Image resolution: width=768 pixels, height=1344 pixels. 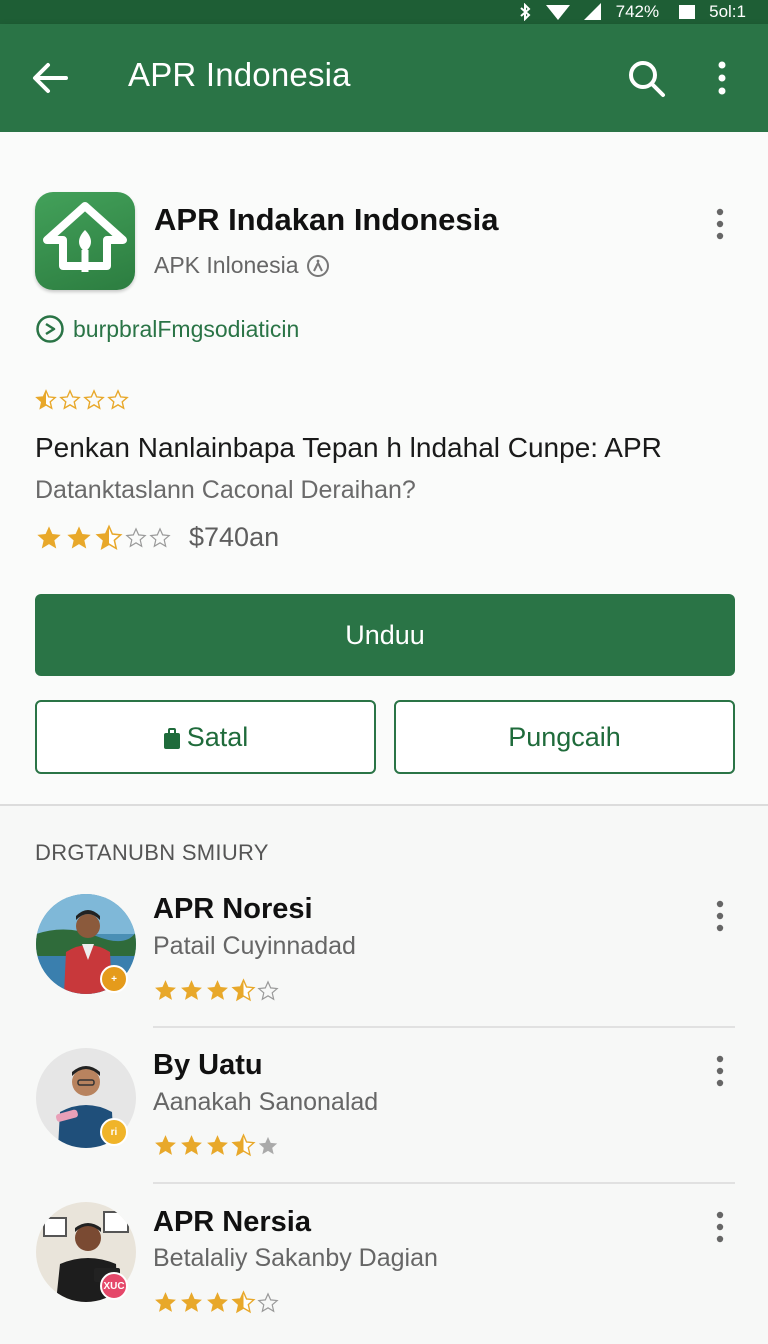 What do you see at coordinates (114, 1132) in the screenshot?
I see `avatar-badge: ri` at bounding box center [114, 1132].